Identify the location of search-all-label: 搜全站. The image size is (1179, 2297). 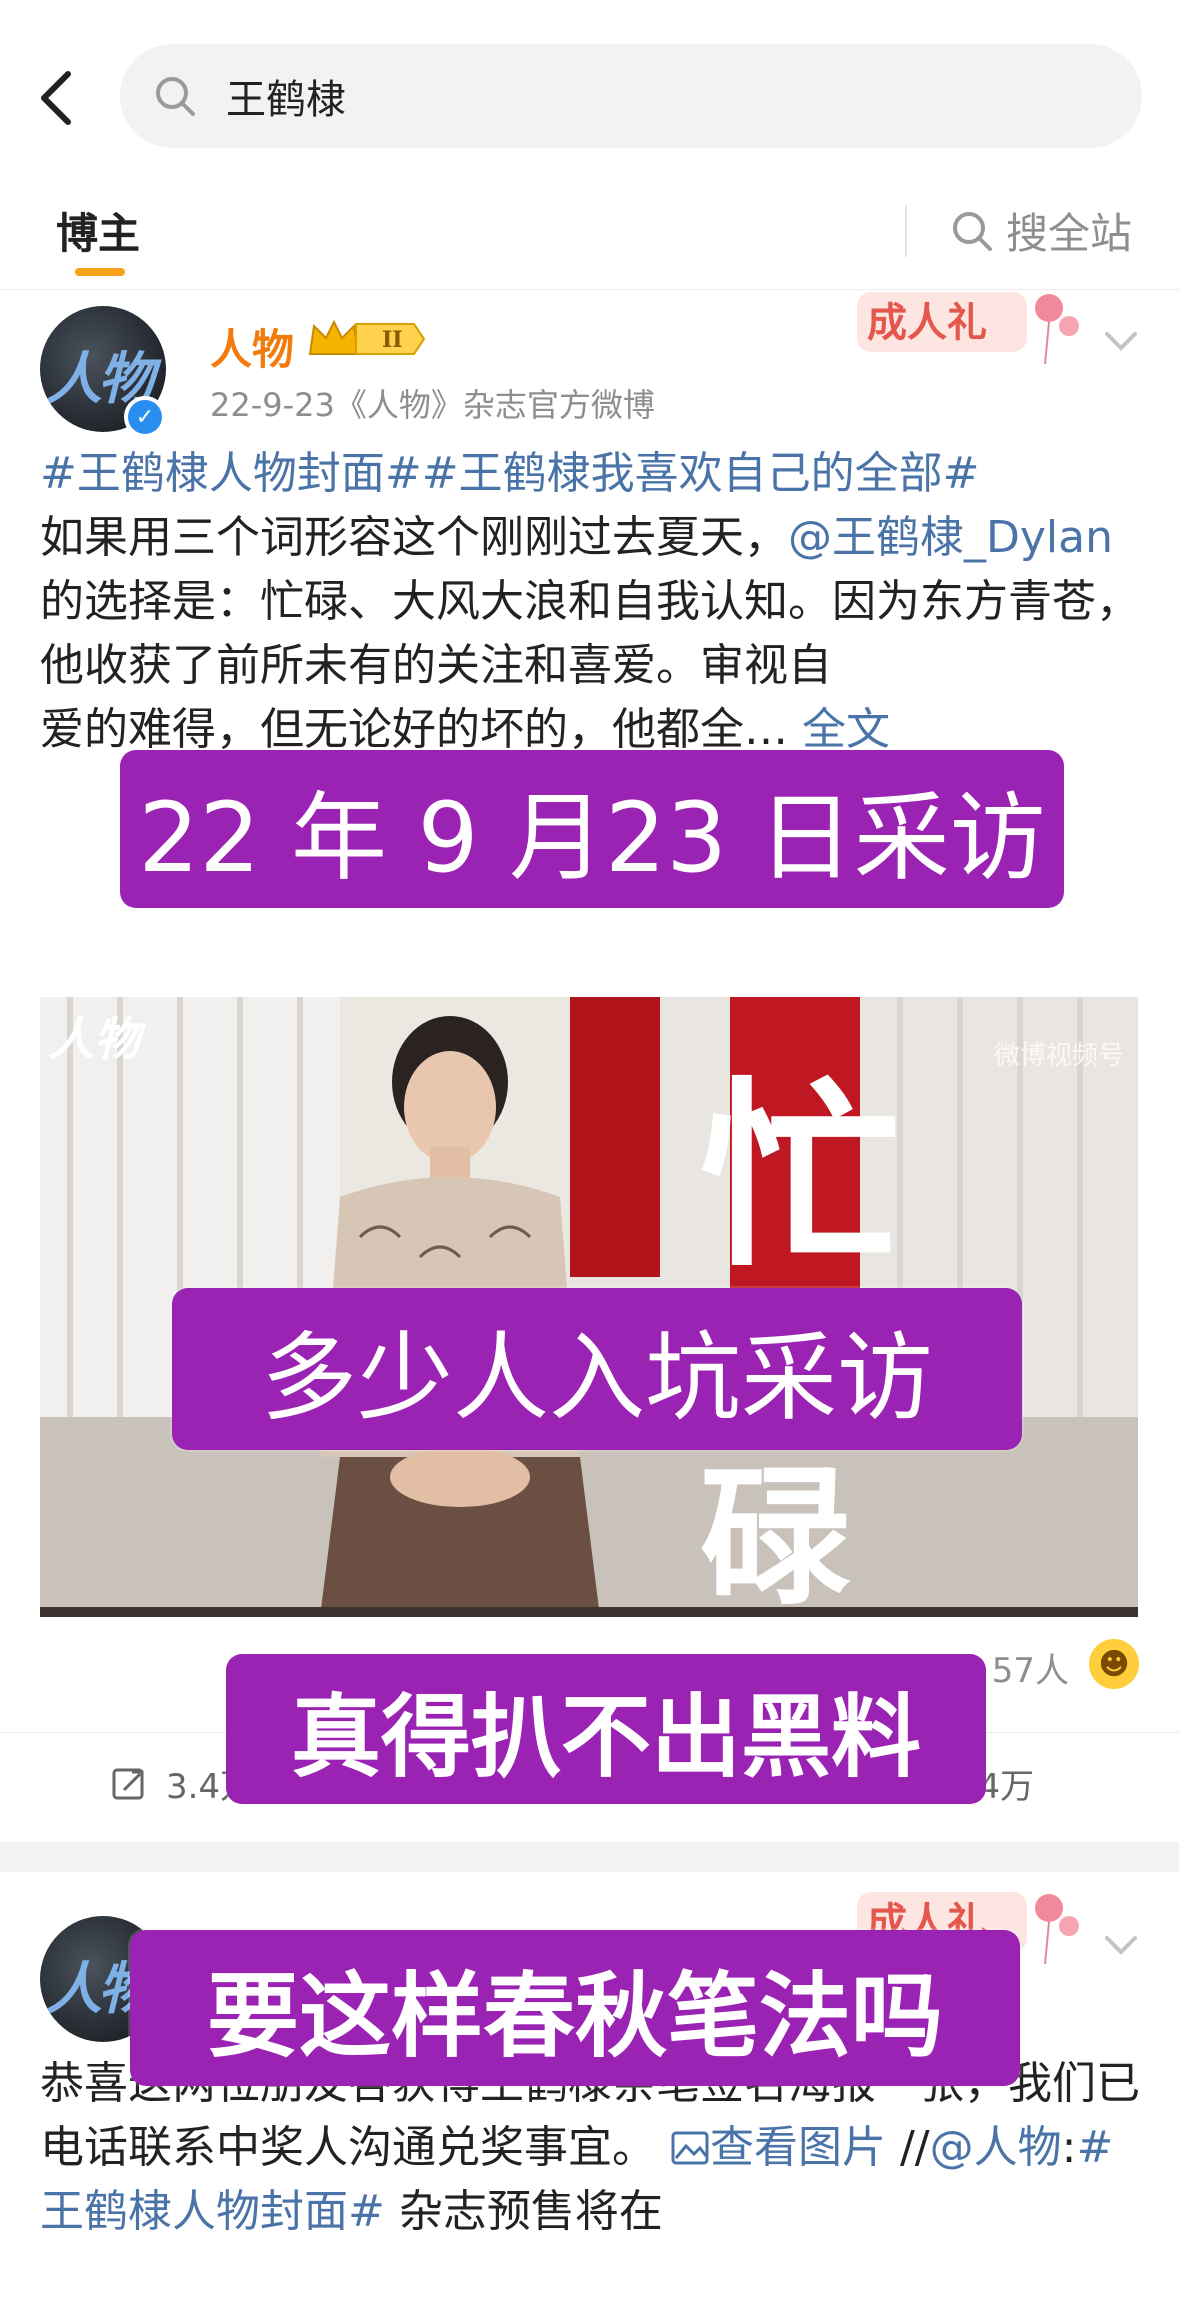
(1069, 233).